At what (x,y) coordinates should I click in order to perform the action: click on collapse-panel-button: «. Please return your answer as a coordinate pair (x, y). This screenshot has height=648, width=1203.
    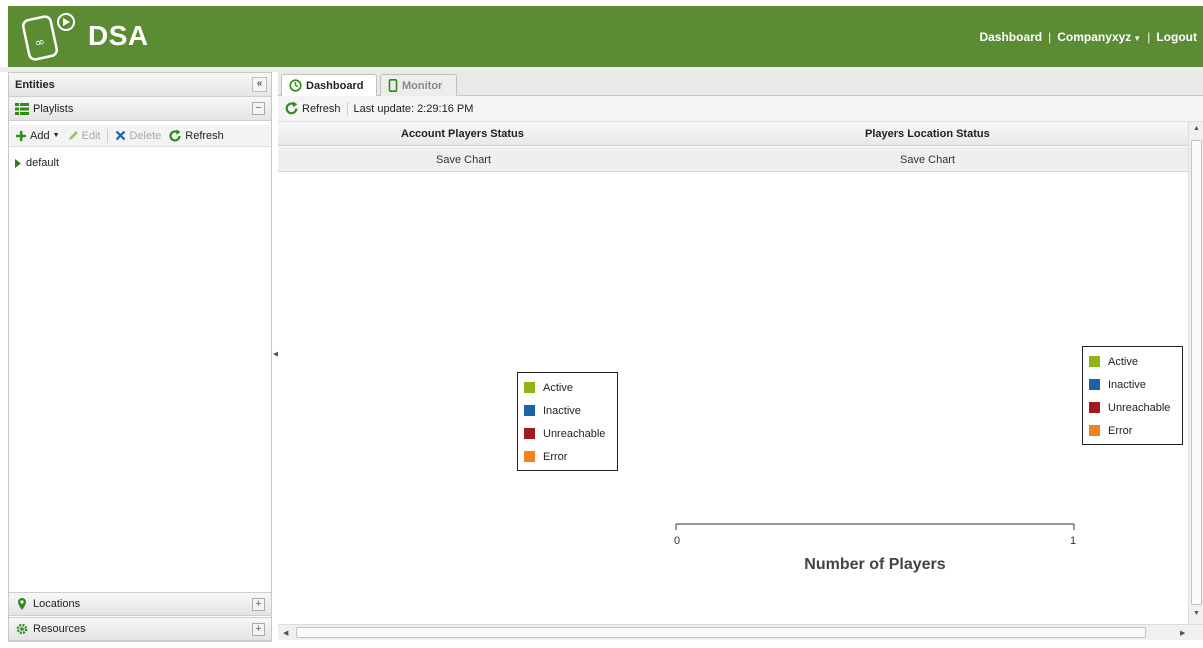
    Looking at the image, I should click on (259, 84).